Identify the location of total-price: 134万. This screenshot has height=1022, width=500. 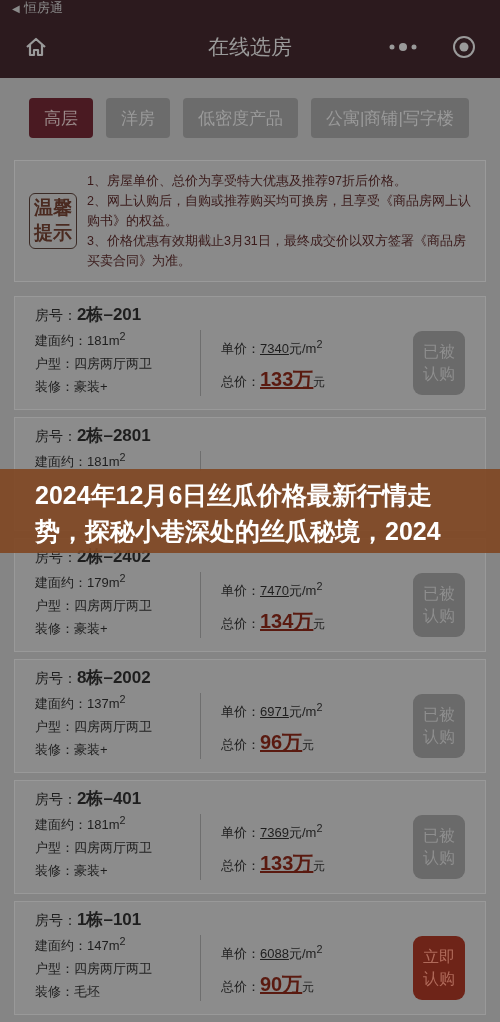
(287, 622).